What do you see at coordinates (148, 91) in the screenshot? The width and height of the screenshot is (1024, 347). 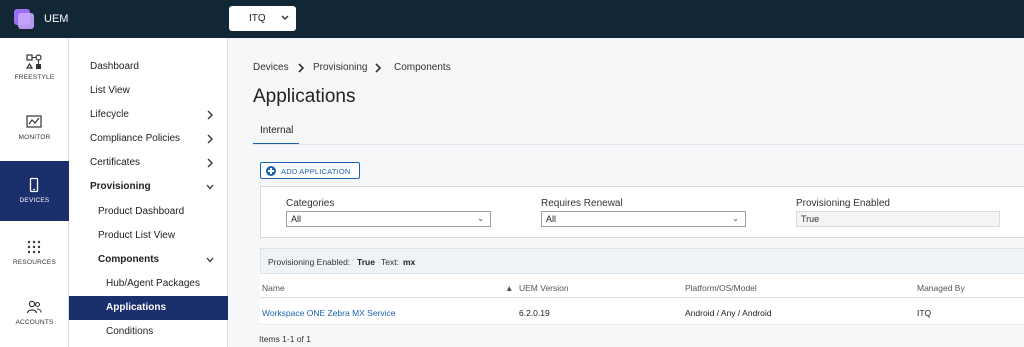 I see `nav-item-list-view: List View` at bounding box center [148, 91].